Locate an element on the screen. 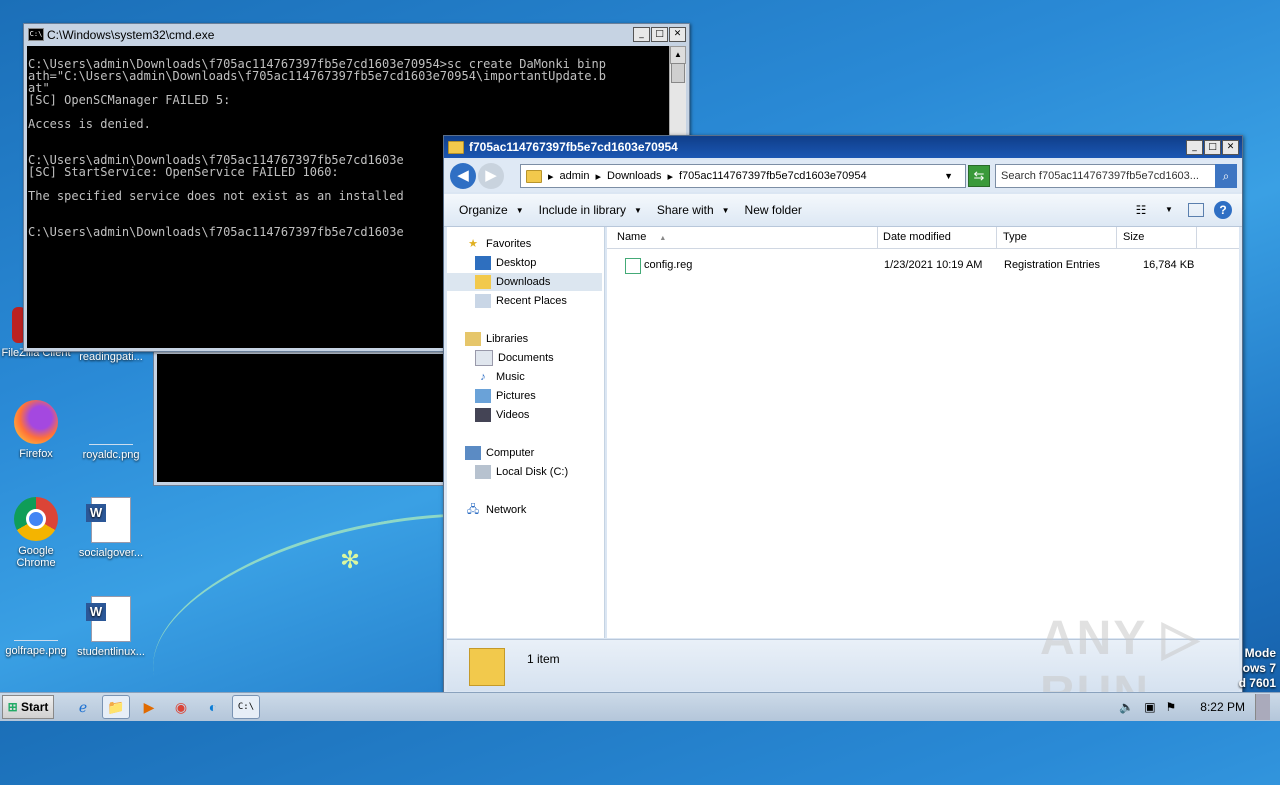 The height and width of the screenshot is (785, 1280). share-with-button: Share with ▼ is located at coordinates (693, 210).